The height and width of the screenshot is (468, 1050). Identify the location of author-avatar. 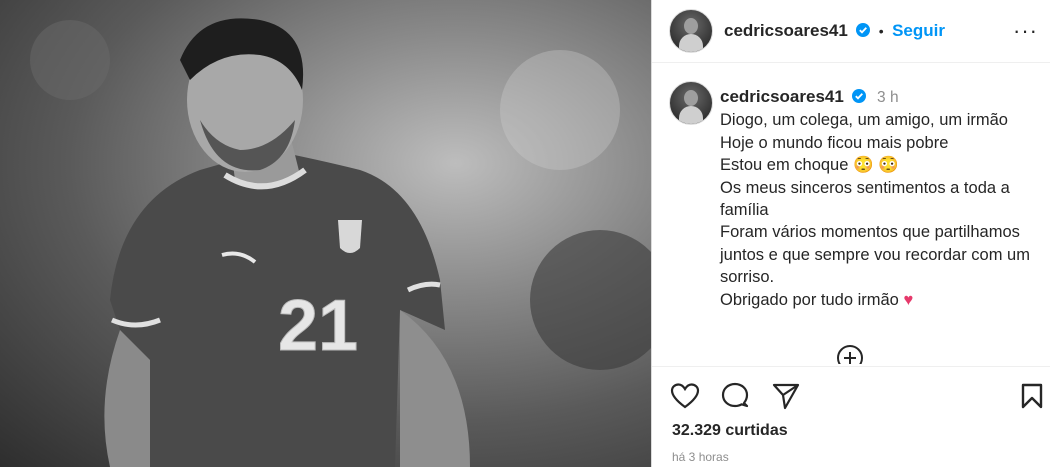
(691, 31).